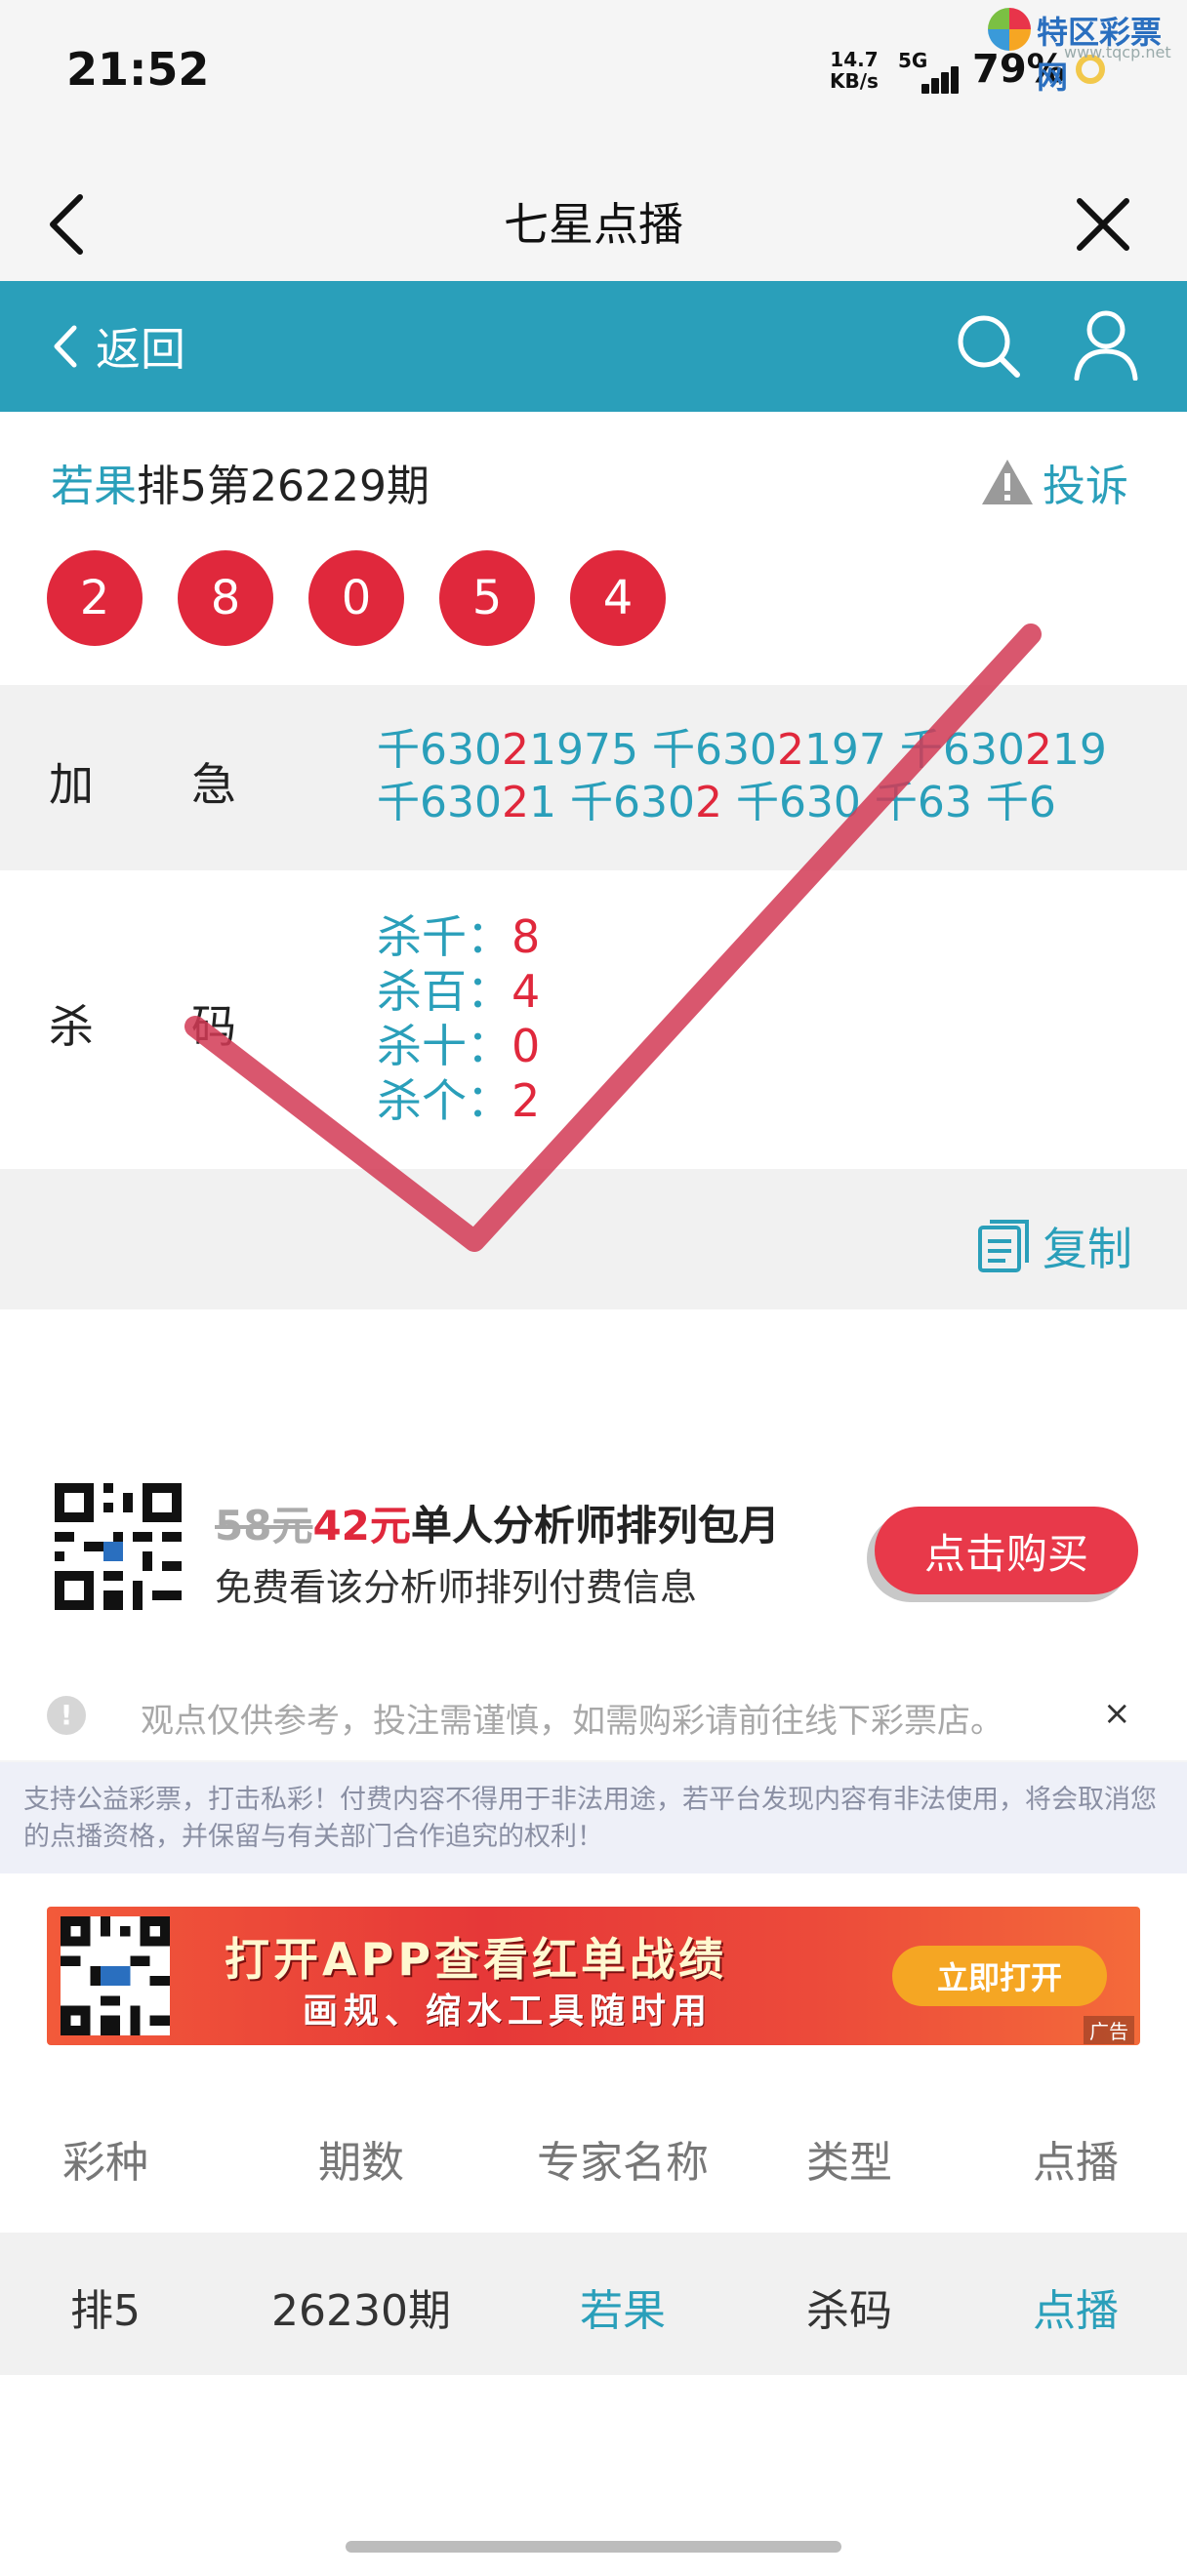  Describe the element at coordinates (487, 598) in the screenshot. I see `number-ball: 5` at that location.